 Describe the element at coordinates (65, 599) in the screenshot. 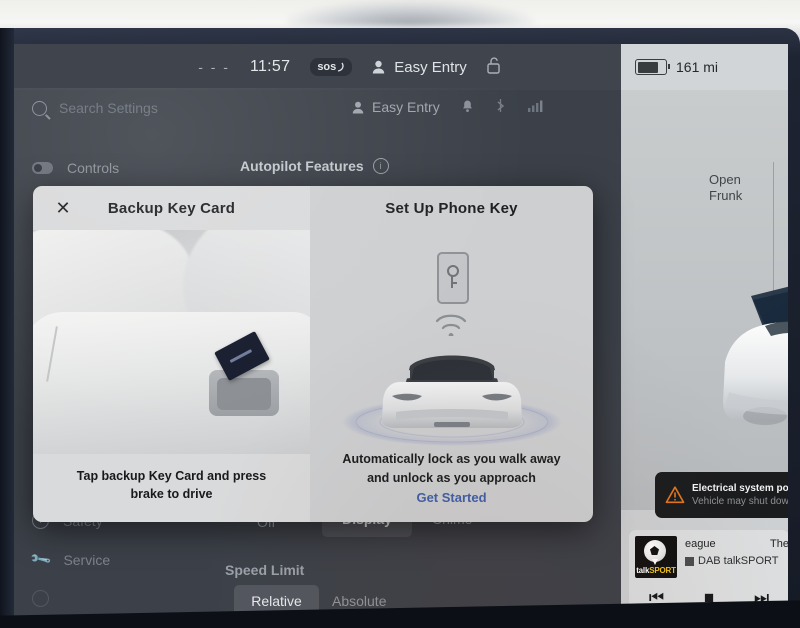

I see `sidebar-item-label` at that location.